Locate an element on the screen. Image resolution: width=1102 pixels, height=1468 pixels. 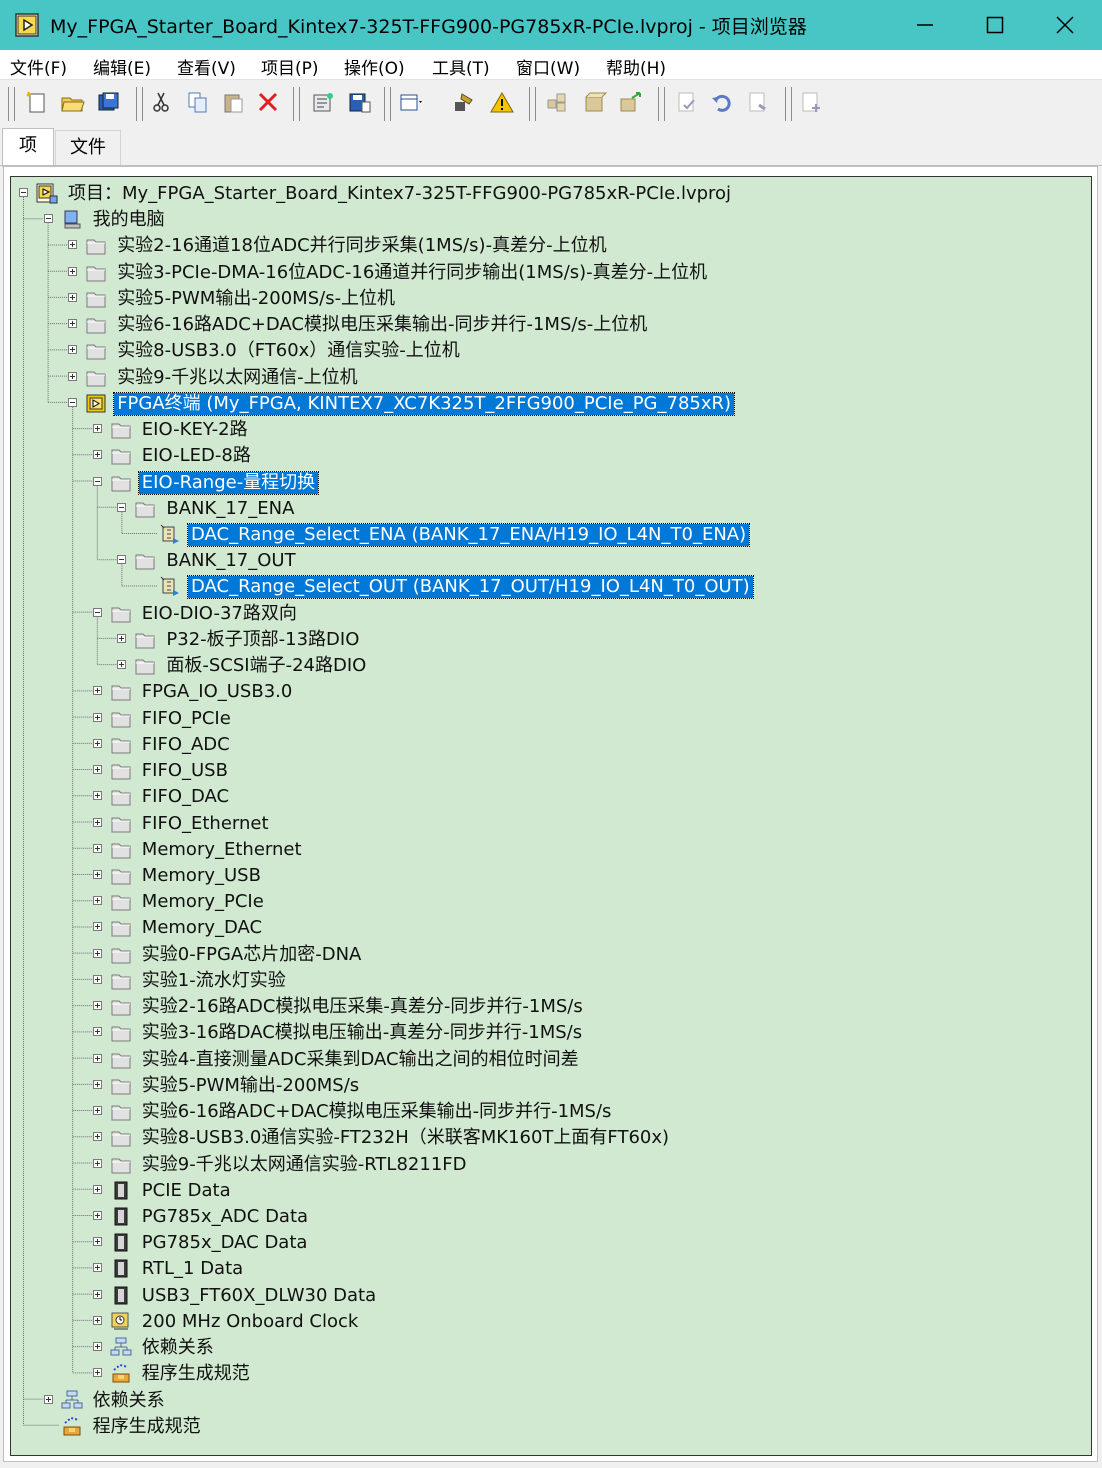
tree-item: 实验0-FPGA芯片加密-DNA is located at coordinates (551, 955).